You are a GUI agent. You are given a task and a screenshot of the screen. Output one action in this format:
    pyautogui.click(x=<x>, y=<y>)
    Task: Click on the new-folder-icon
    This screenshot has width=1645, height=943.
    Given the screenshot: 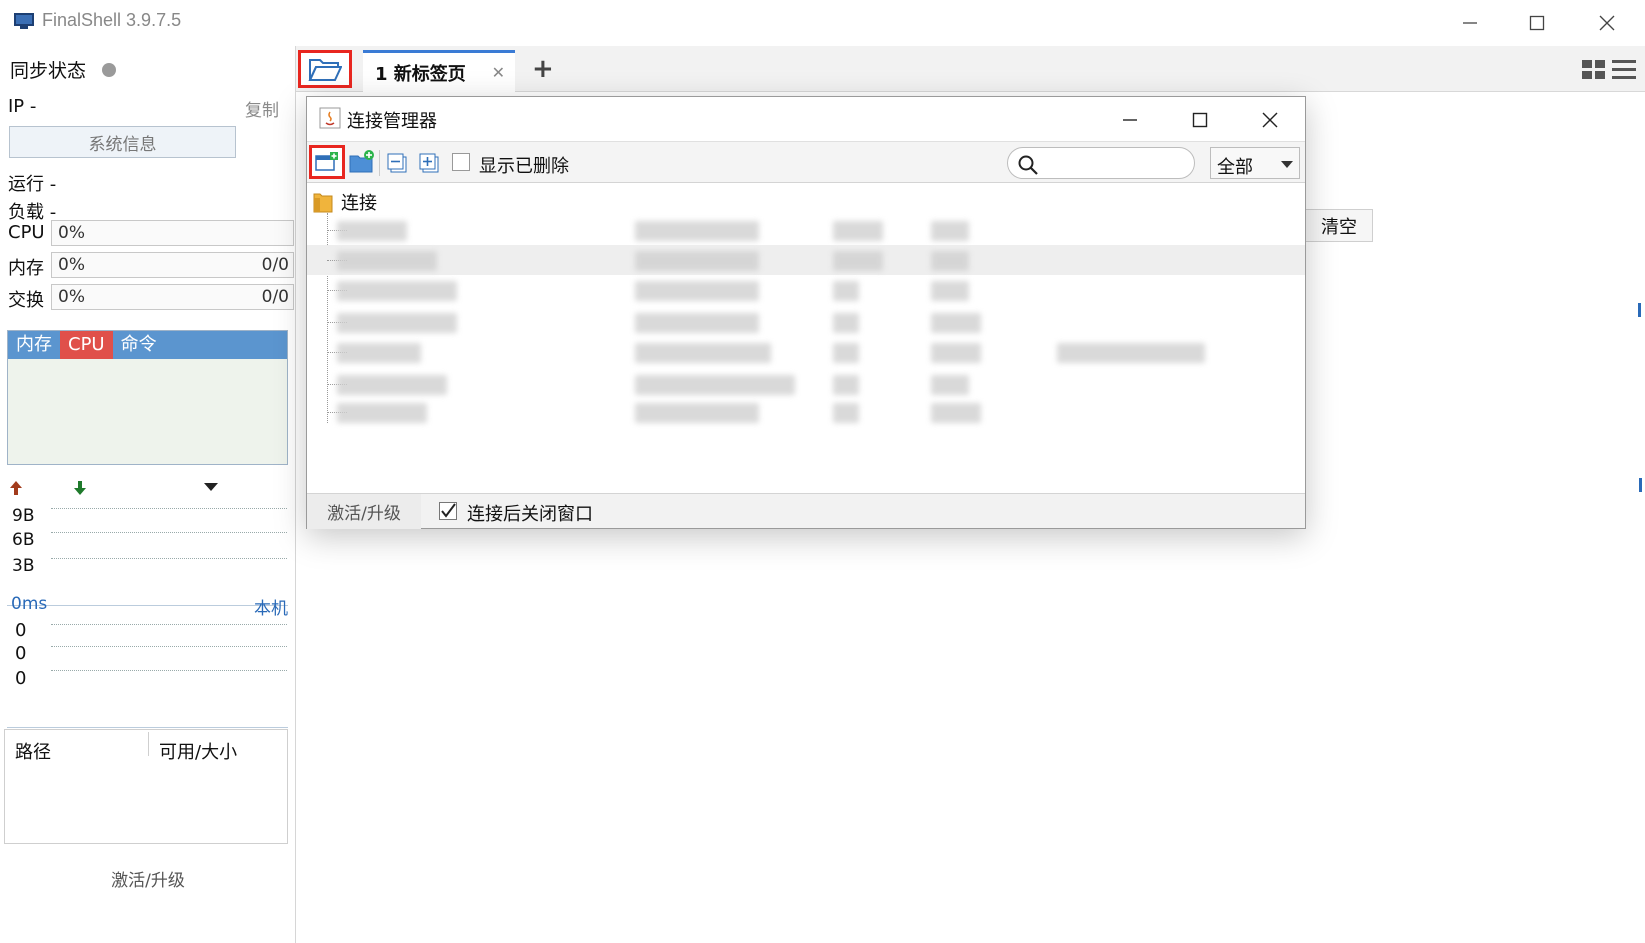 What is the action you would take?
    pyautogui.click(x=362, y=162)
    